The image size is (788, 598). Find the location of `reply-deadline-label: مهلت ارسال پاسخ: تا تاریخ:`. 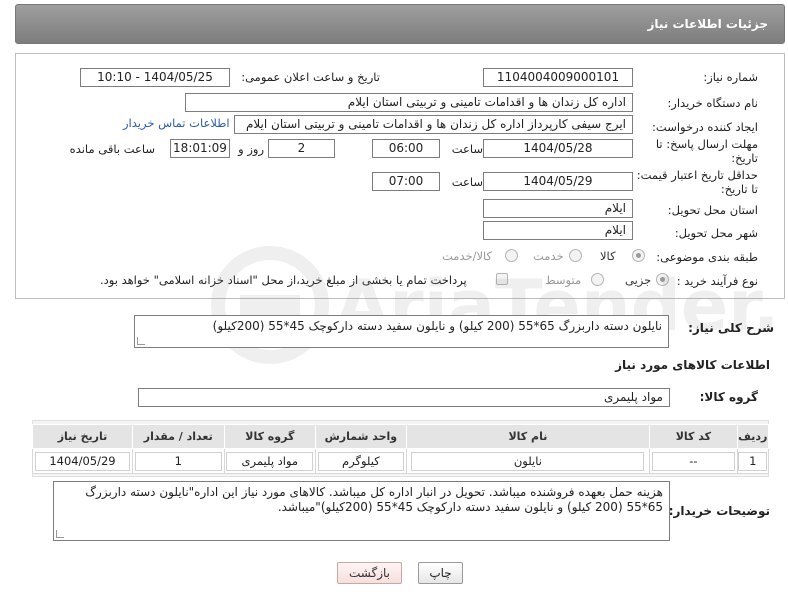

reply-deadline-label: مهلت ارسال پاسخ: تا تاریخ: is located at coordinates (706, 151).